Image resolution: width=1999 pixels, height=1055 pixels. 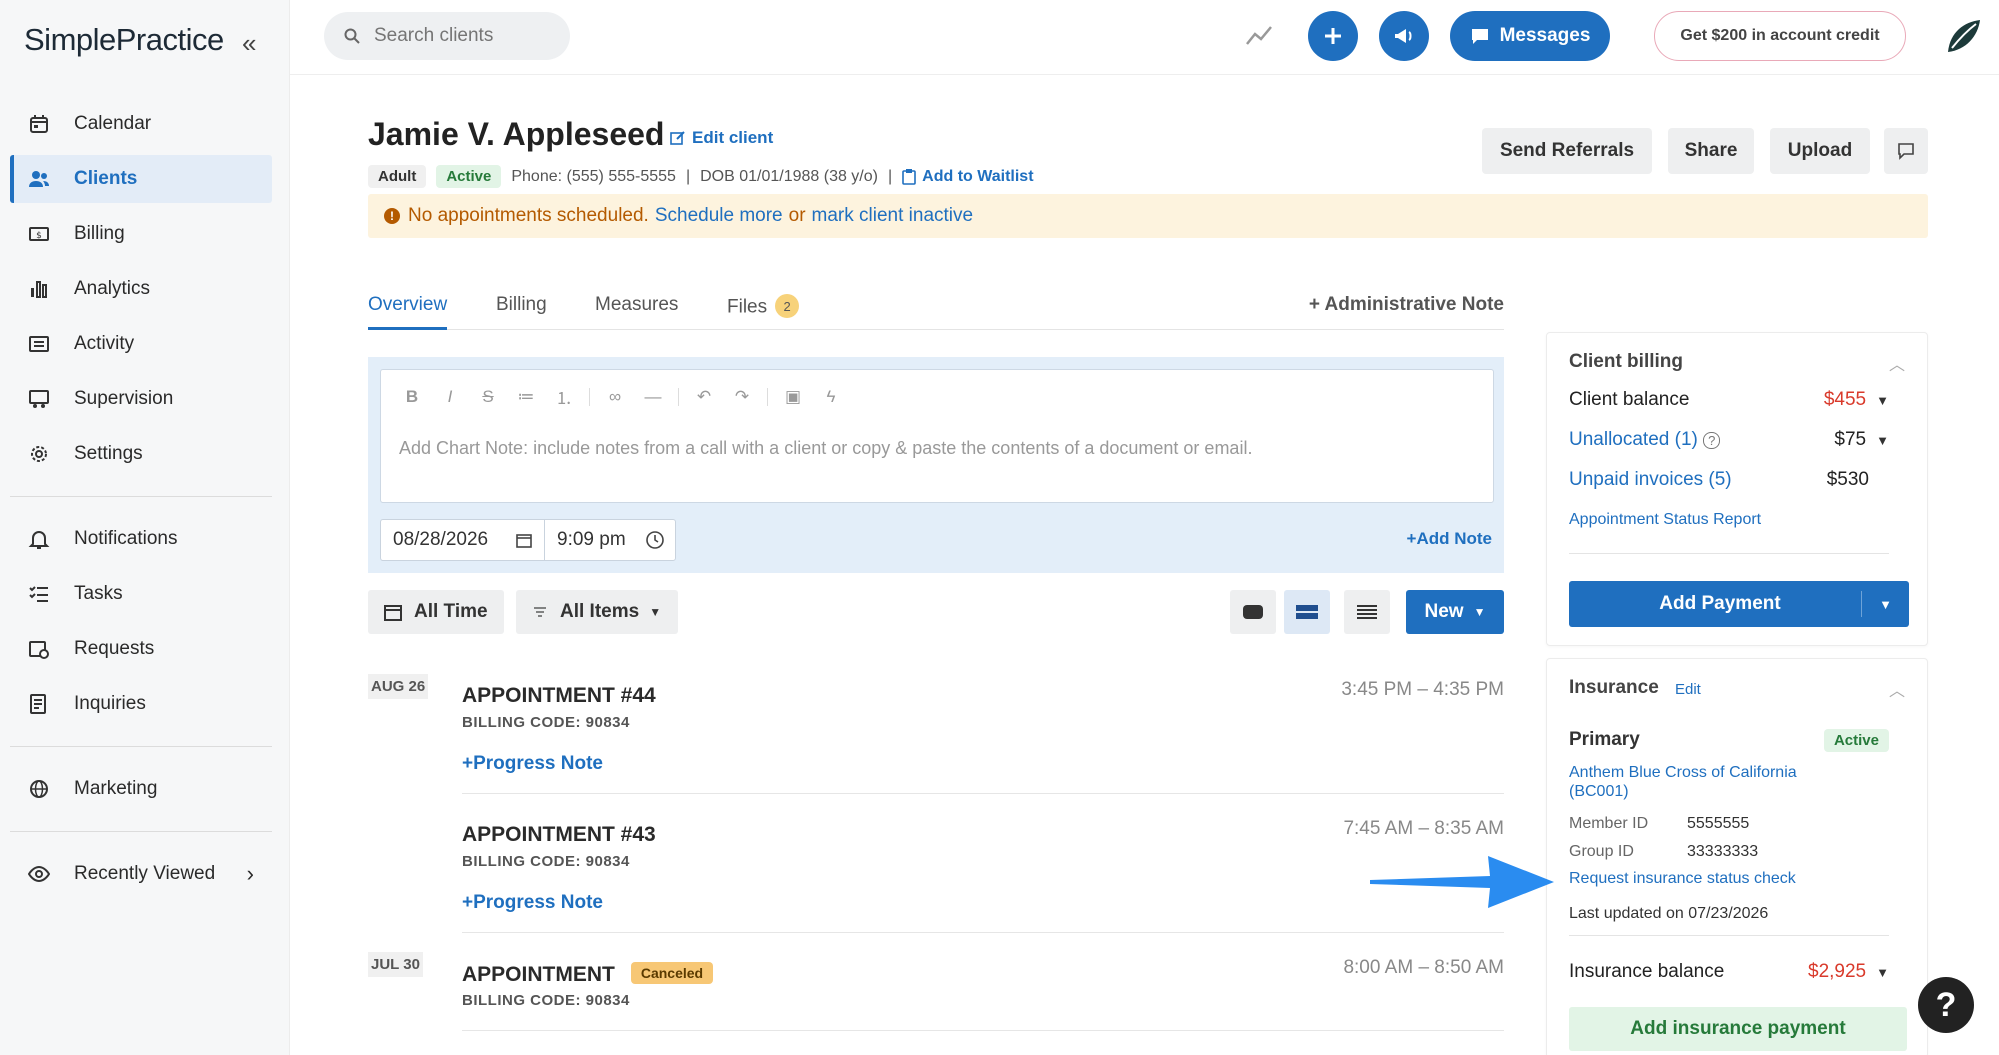 I want to click on sidebar-item-recently-viewed: Recently Viewed ›, so click(x=141, y=874).